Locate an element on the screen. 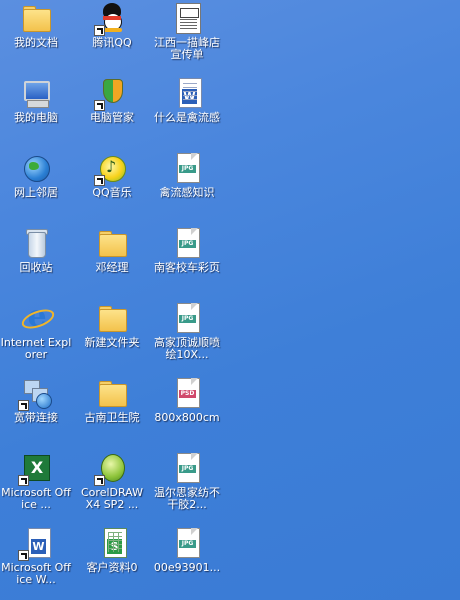 The image size is (460, 600). icon-label: 宽带连接 is located at coordinates (36, 417).